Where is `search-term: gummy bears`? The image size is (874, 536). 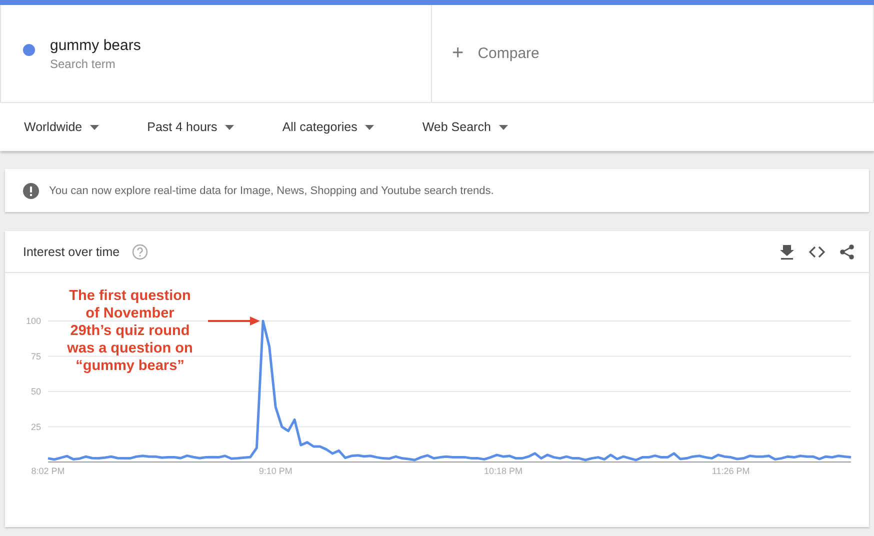 search-term: gummy bears is located at coordinates (95, 45).